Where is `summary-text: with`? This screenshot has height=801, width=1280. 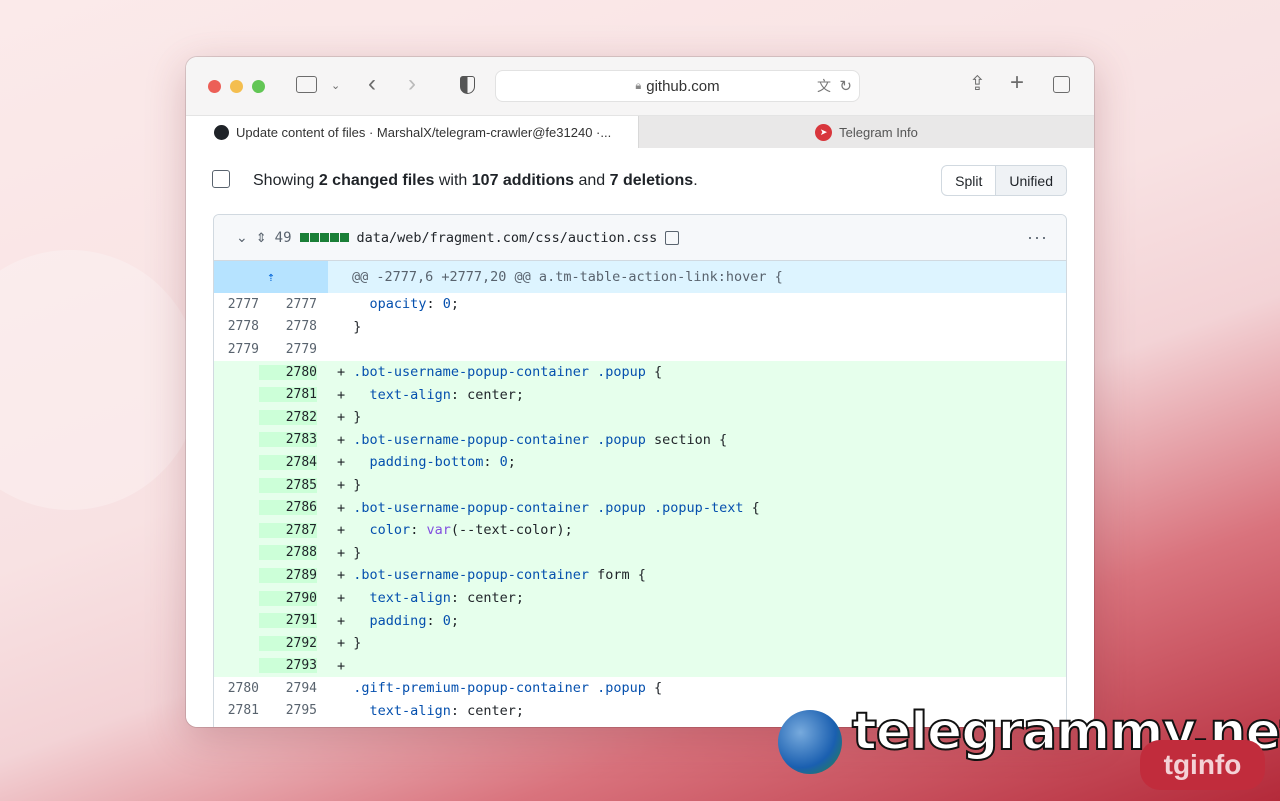 summary-text: with is located at coordinates (453, 180).